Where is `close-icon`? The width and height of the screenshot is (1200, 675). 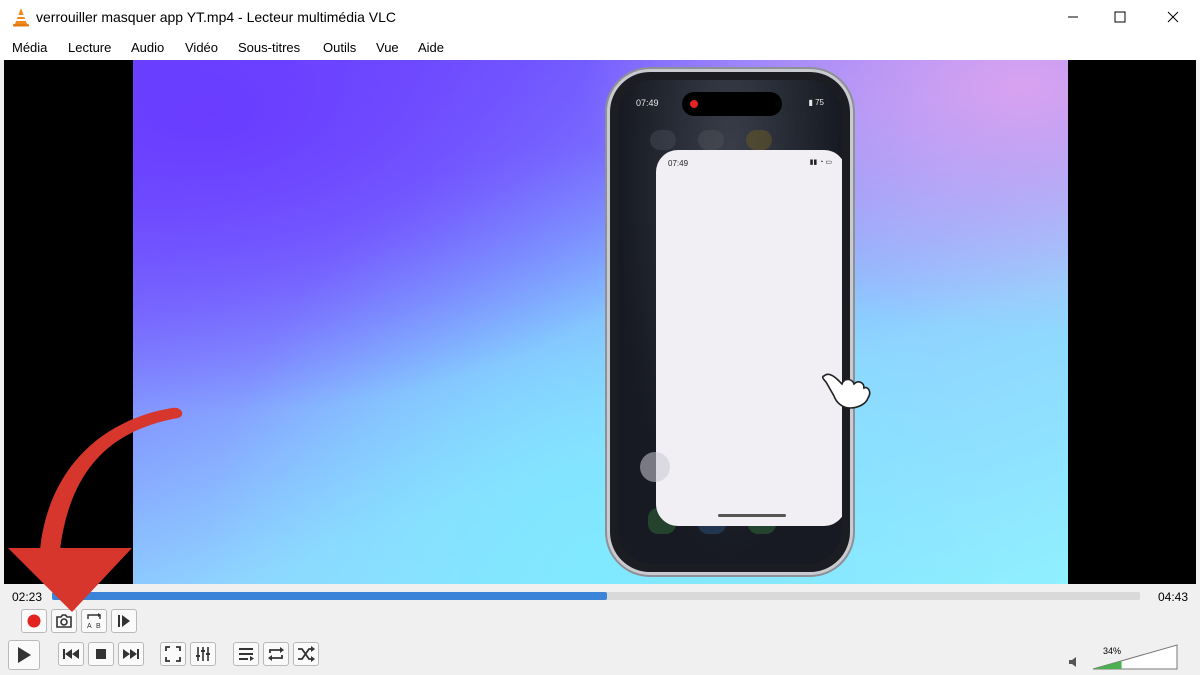
close-icon is located at coordinates (1173, 17).